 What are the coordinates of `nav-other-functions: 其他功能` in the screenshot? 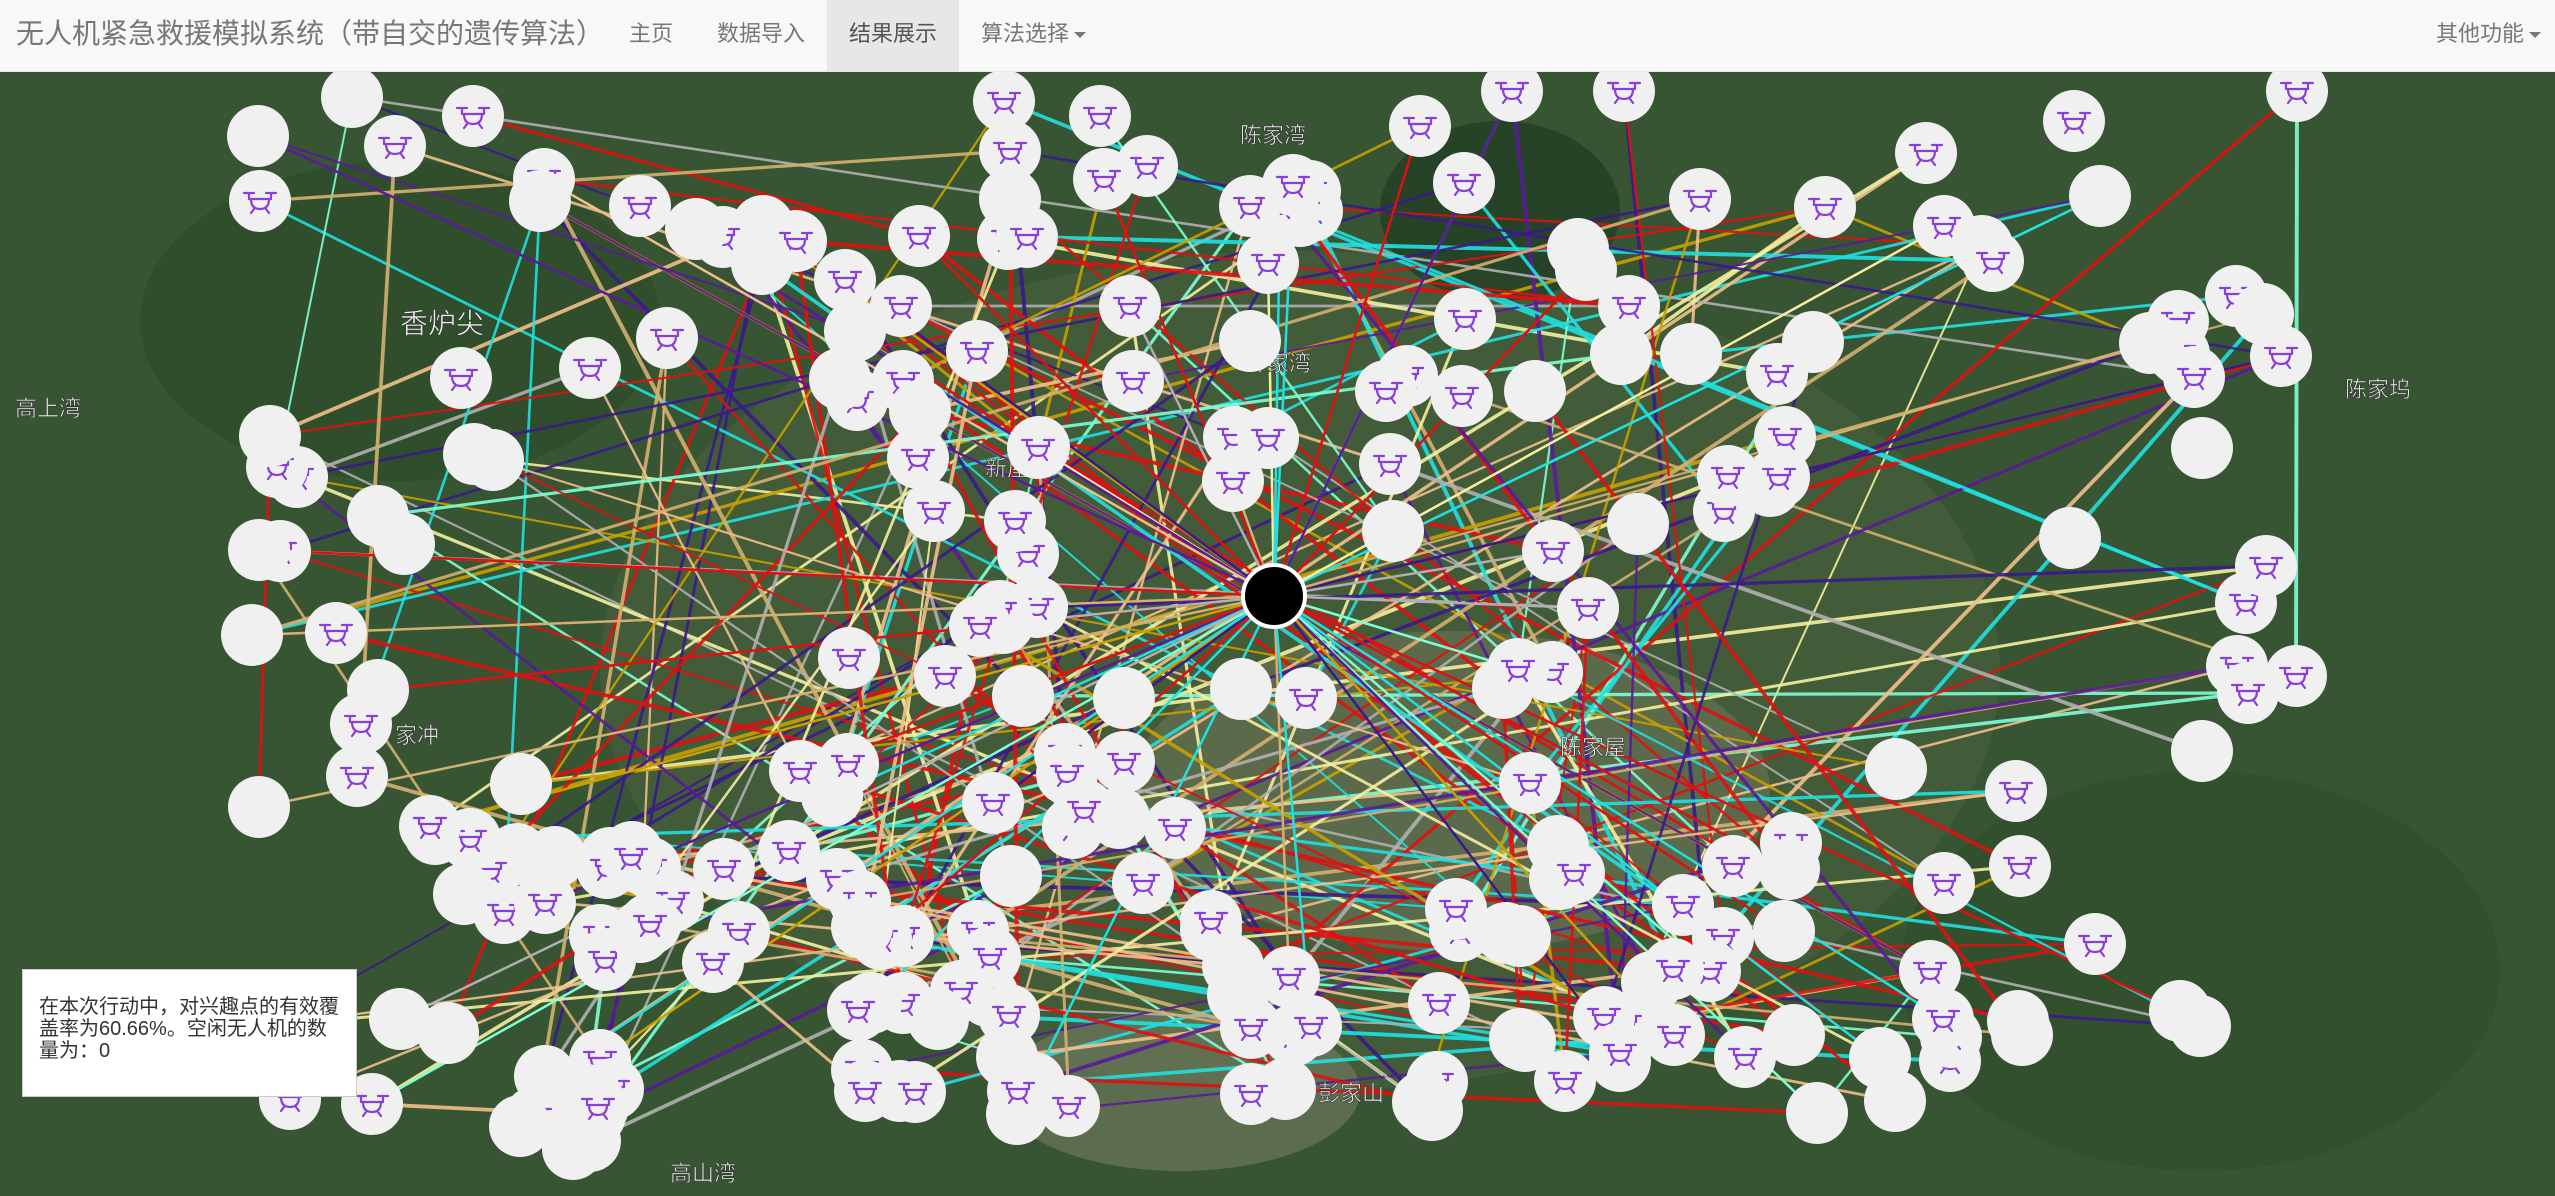 It's located at (2495, 35).